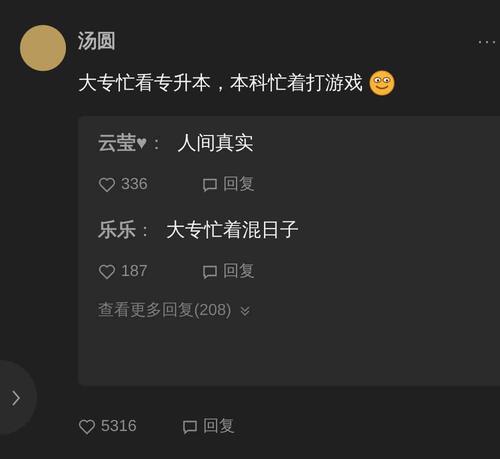 This screenshot has width=500, height=459. I want to click on reply-author: 乐乐, so click(117, 230).